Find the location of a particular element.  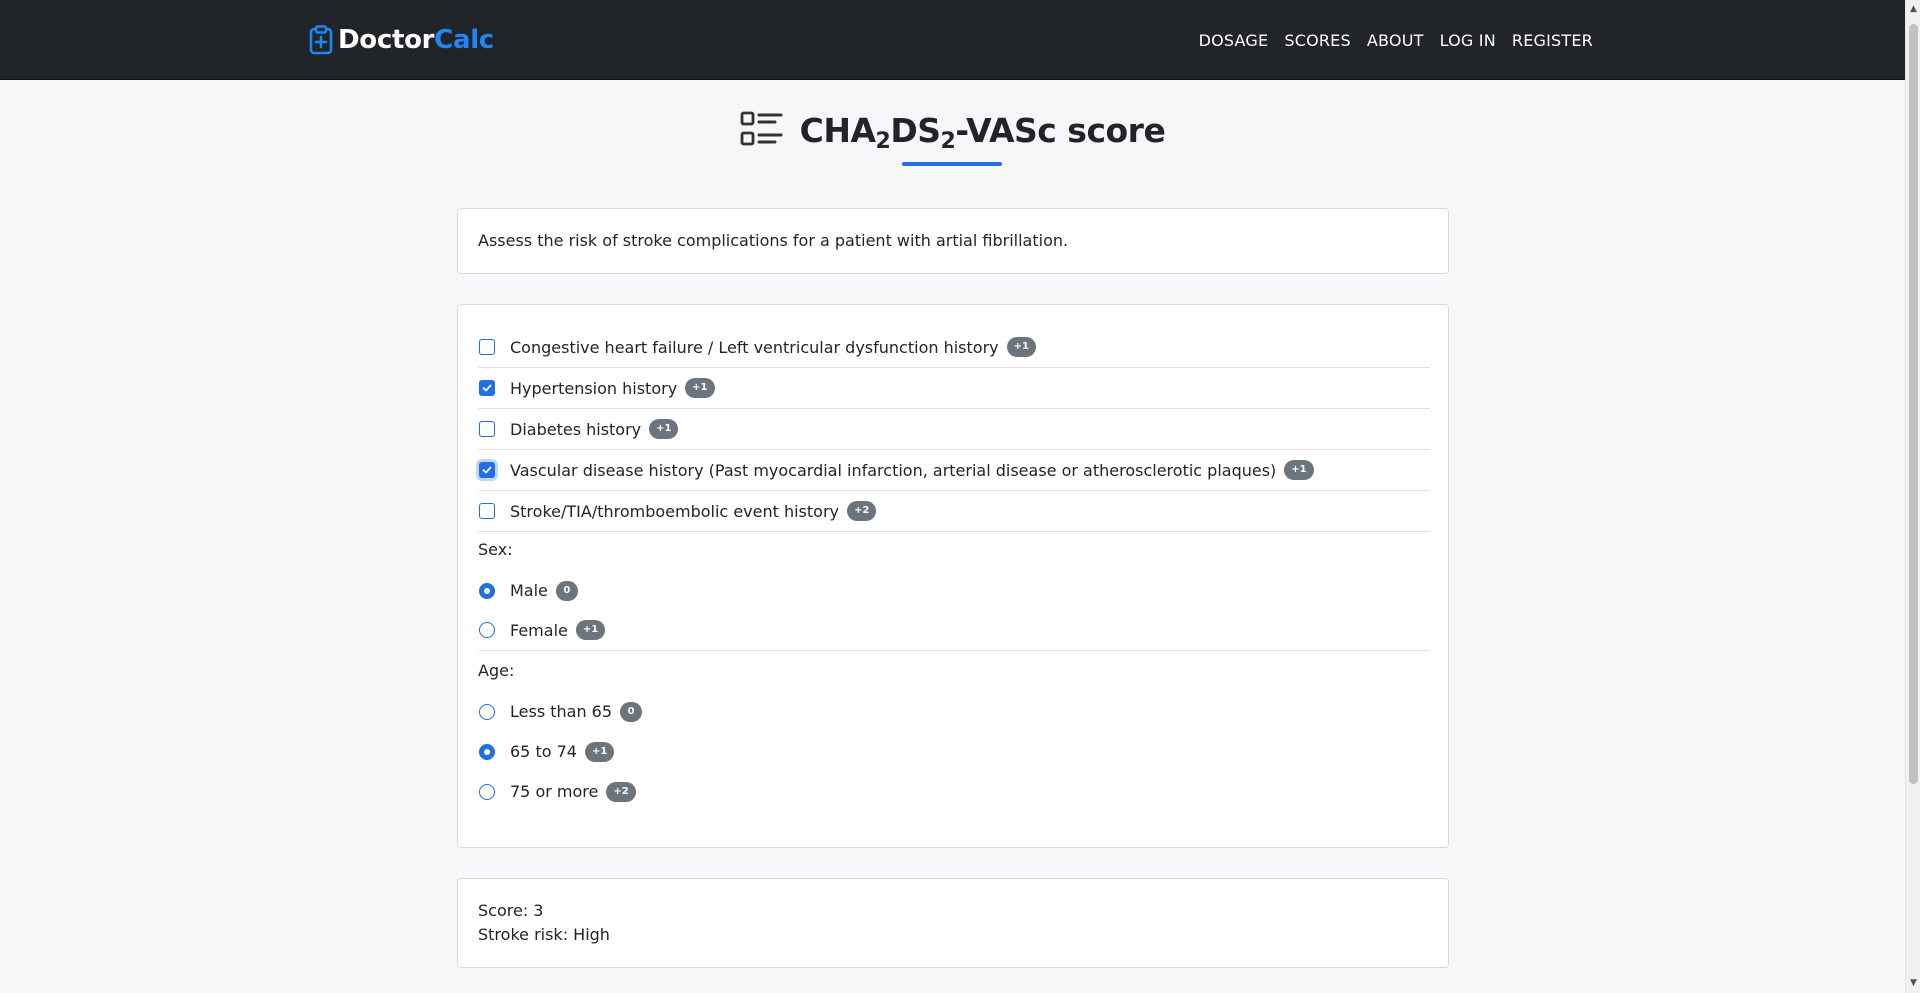

checkbox-chf is located at coordinates (487, 347).